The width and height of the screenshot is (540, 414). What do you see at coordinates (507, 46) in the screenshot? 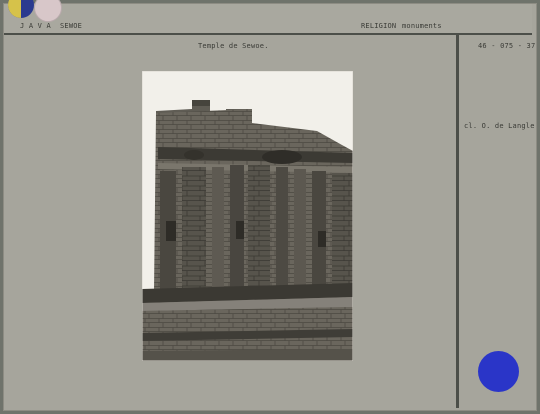
I see `reference-number: 46 - 075 - 37` at bounding box center [507, 46].